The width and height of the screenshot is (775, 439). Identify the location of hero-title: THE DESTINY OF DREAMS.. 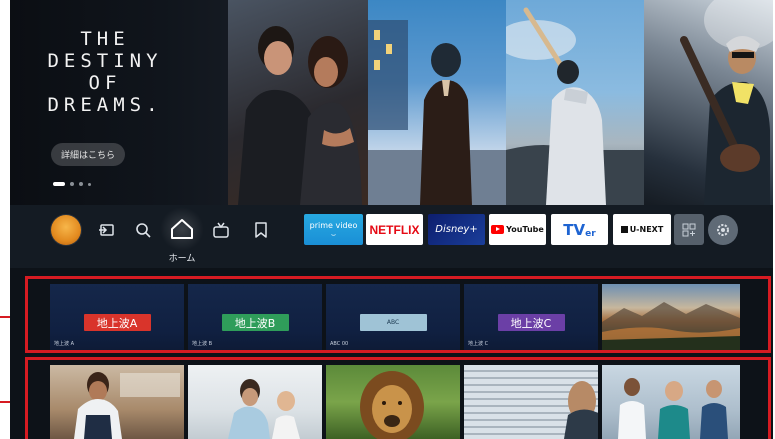
(105, 72).